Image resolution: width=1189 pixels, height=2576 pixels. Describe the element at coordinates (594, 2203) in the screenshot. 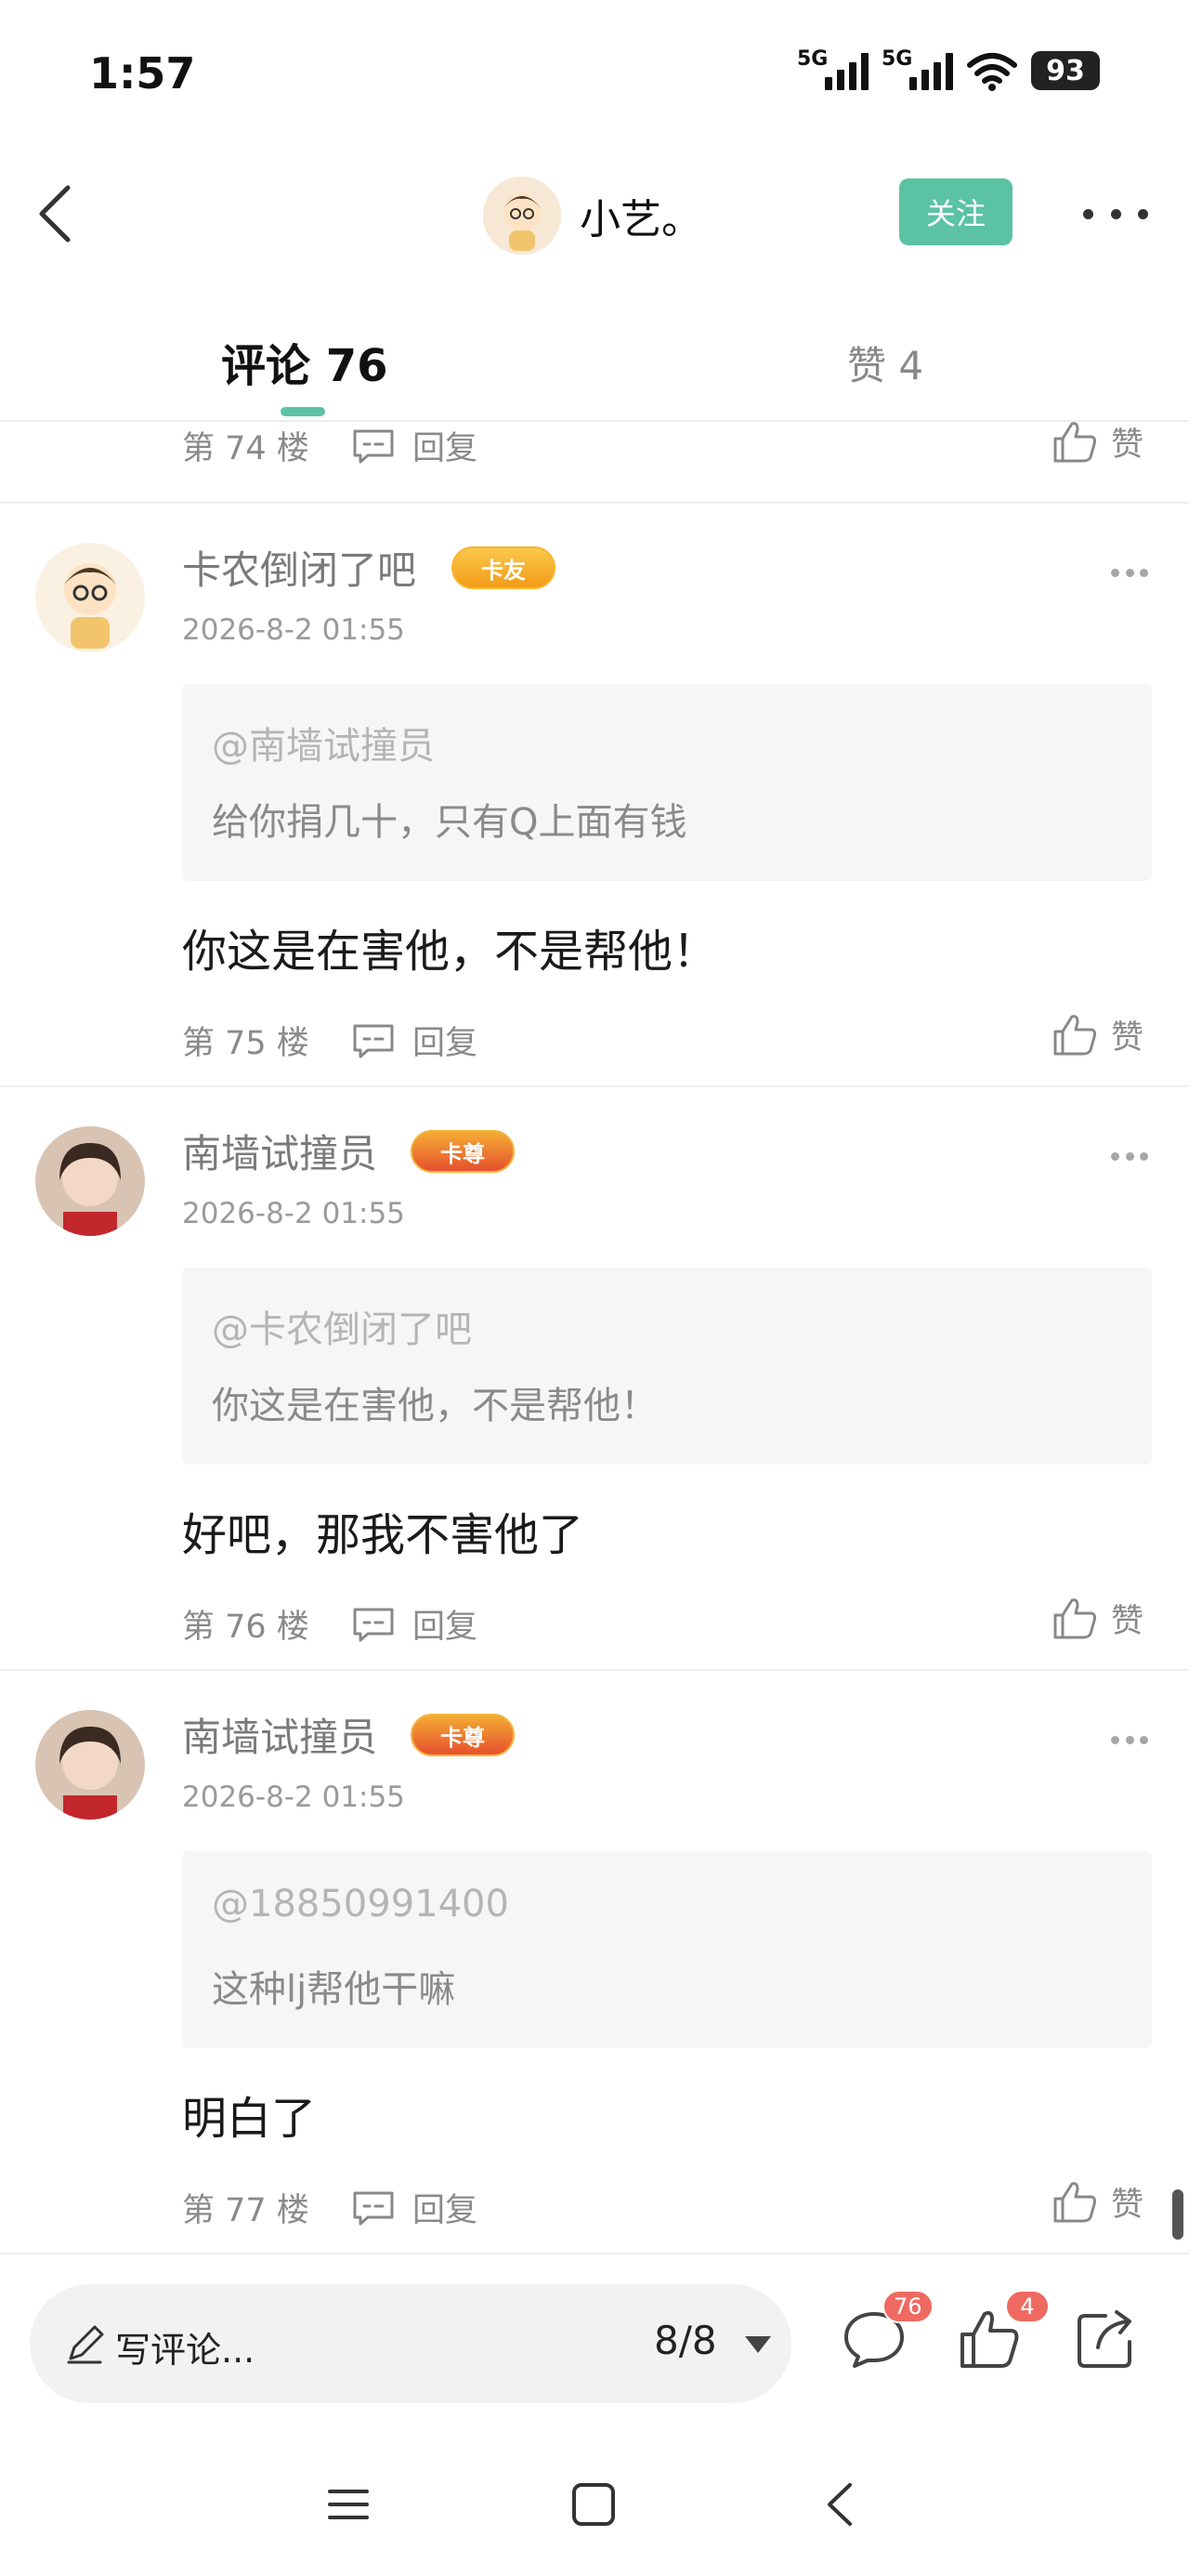

I see `comment-footer: 第 77 楼 回复 赞` at that location.